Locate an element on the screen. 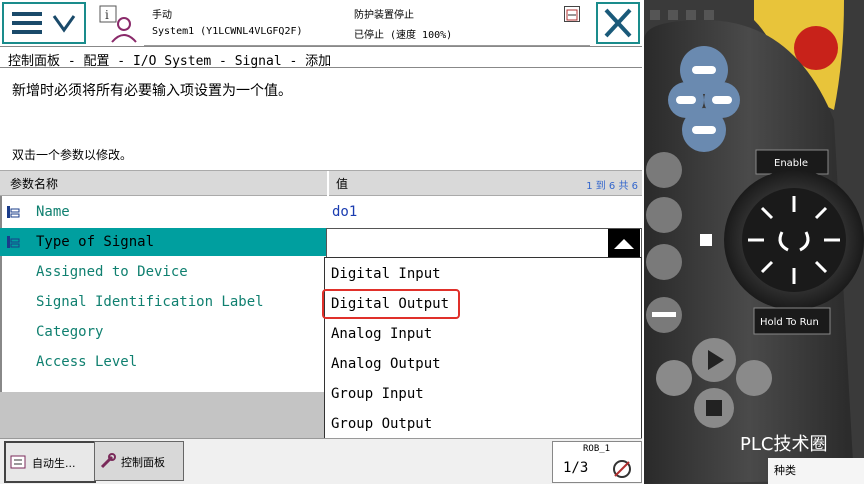  col-value-header: 值 is located at coordinates (342, 184).